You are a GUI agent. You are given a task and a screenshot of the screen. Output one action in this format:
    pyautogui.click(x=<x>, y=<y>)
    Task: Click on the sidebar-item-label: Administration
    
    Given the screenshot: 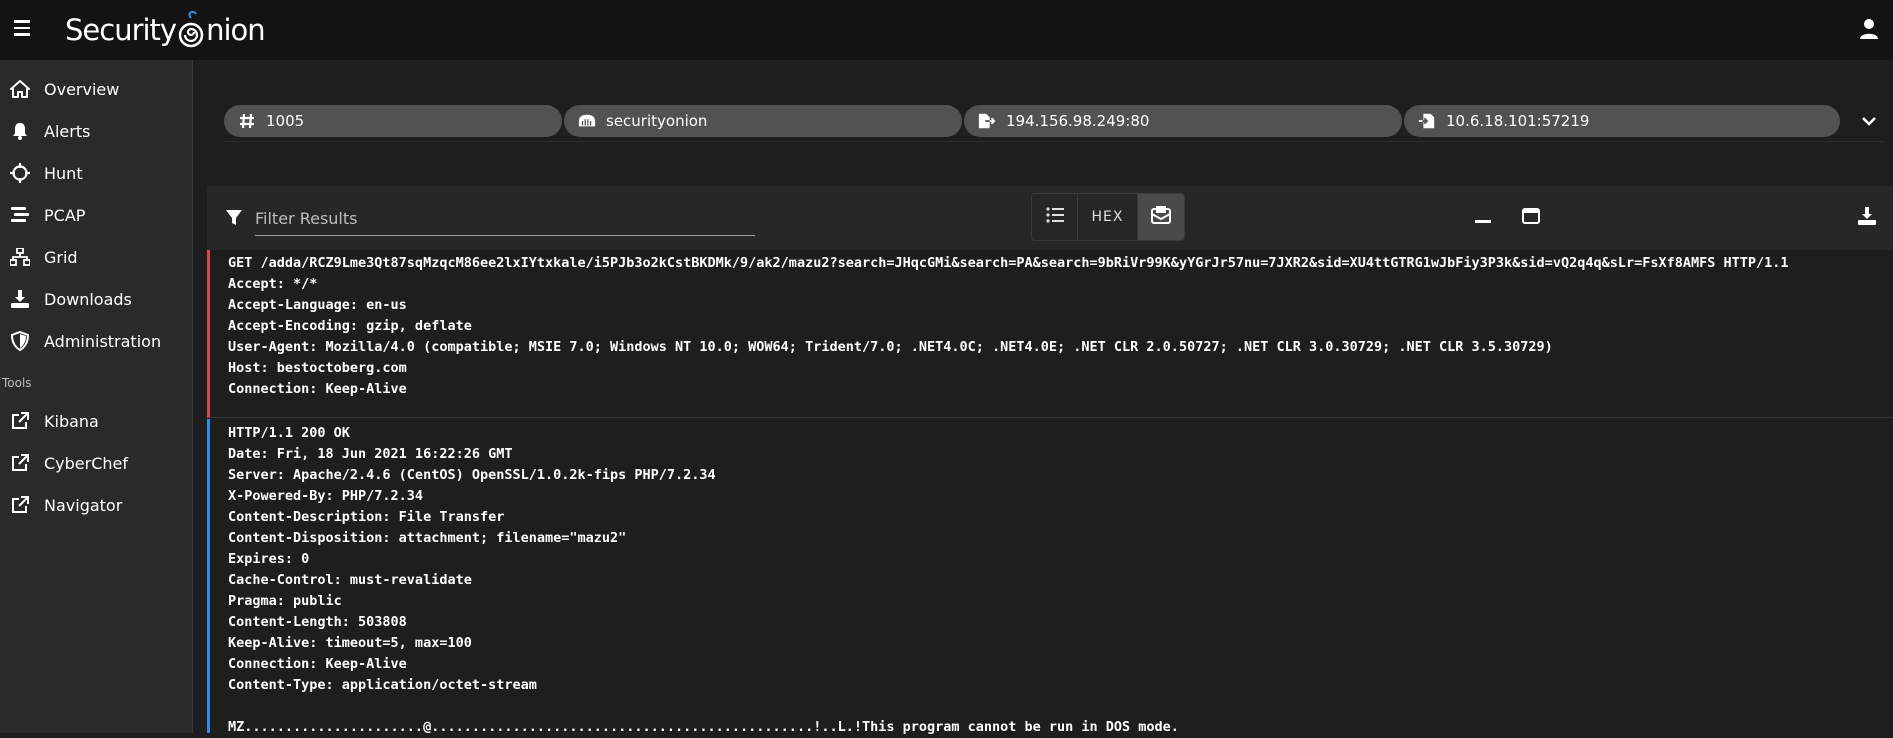 What is the action you would take?
    pyautogui.click(x=103, y=341)
    